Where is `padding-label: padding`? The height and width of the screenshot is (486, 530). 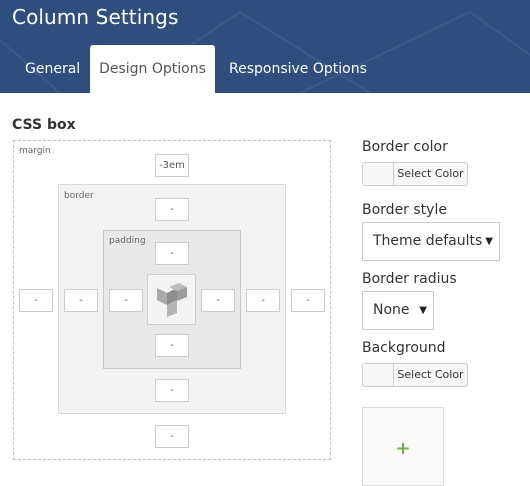
padding-label: padding is located at coordinates (127, 241).